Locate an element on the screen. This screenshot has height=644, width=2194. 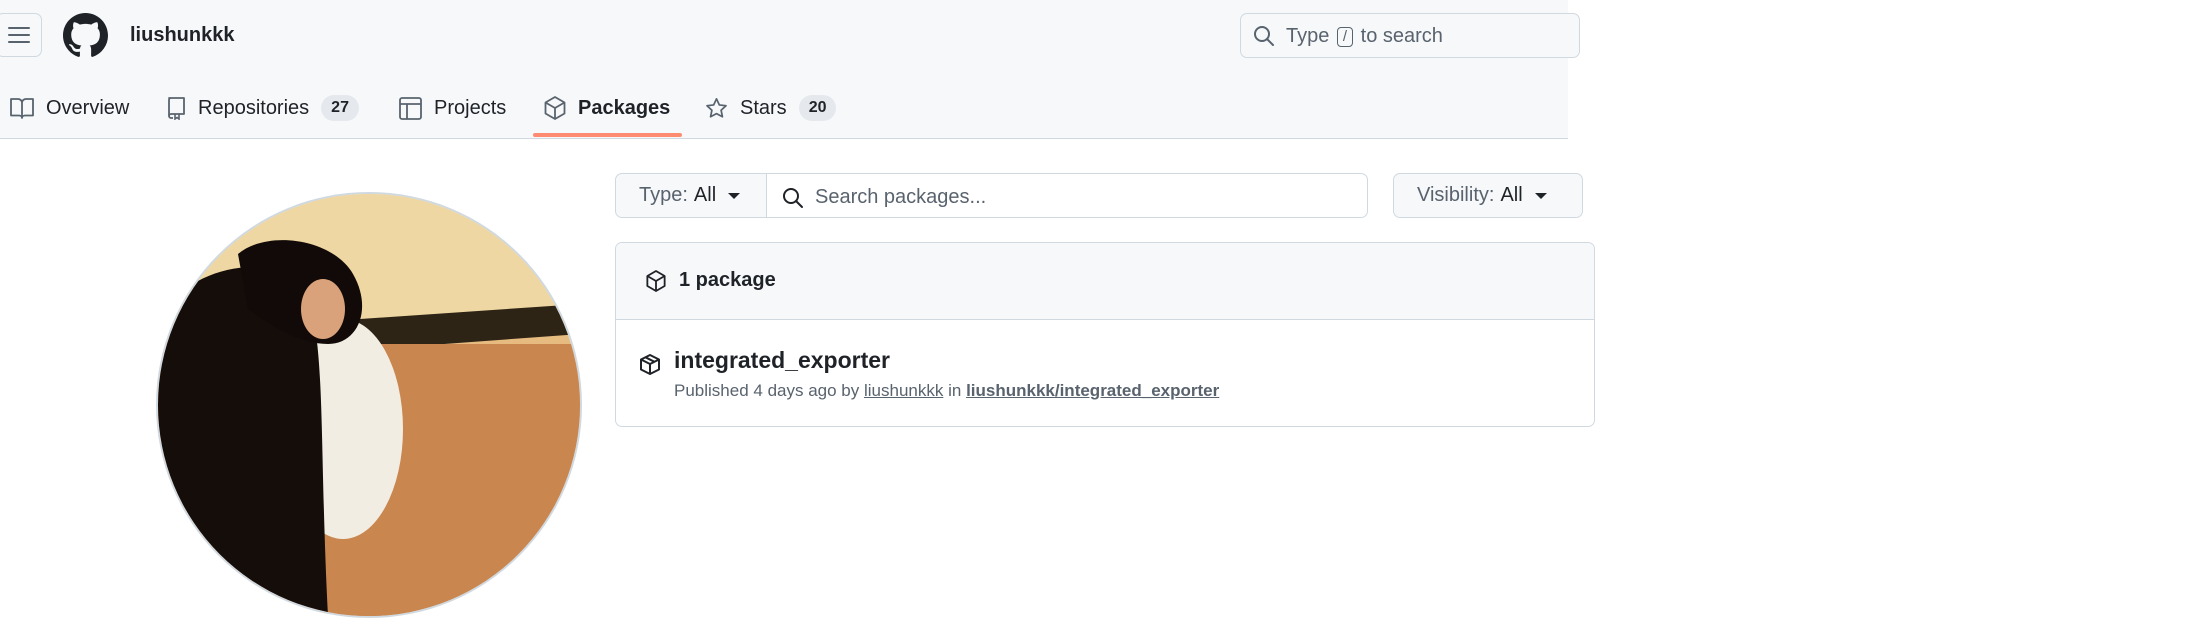
profile-username: liushunkkk is located at coordinates (182, 35).